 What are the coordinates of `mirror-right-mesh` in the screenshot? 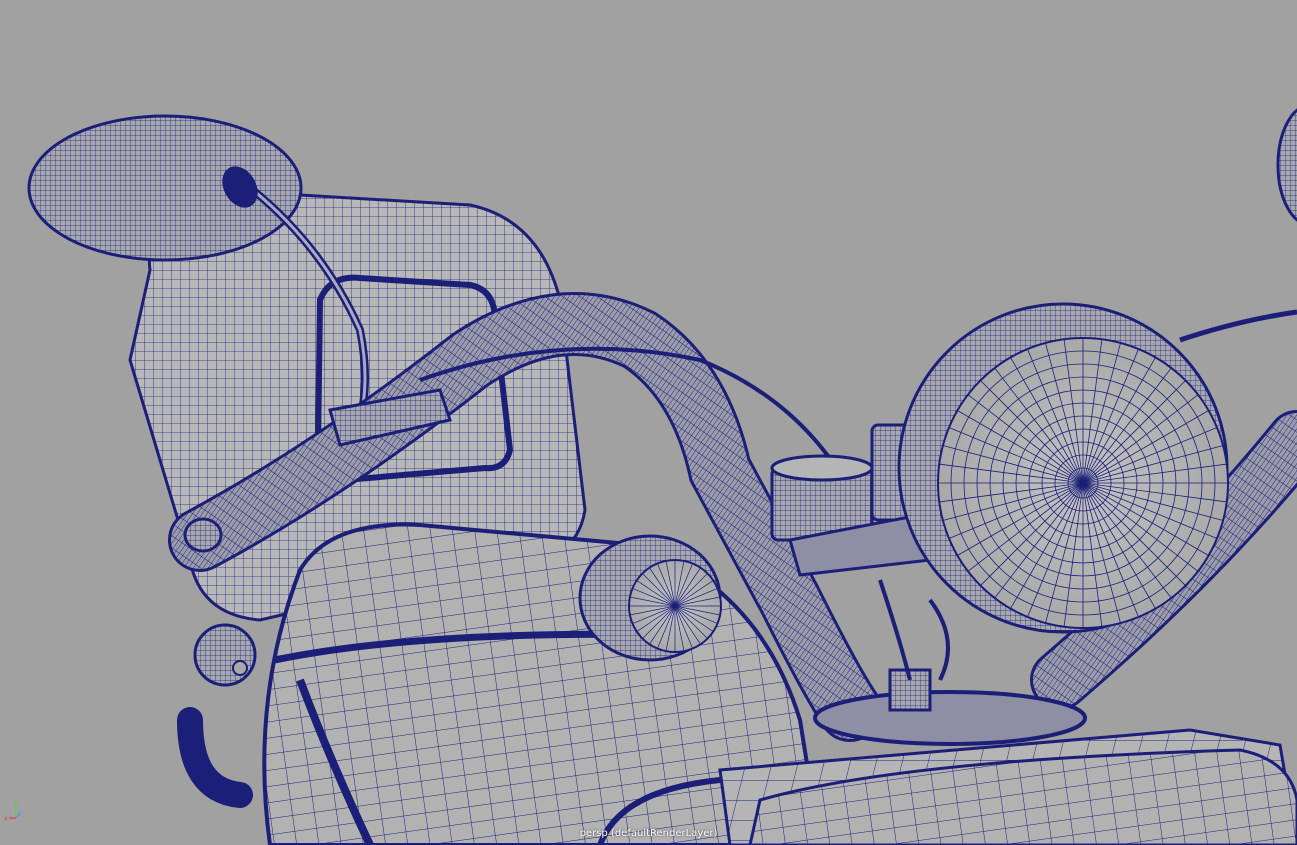 It's located at (1286, 165).